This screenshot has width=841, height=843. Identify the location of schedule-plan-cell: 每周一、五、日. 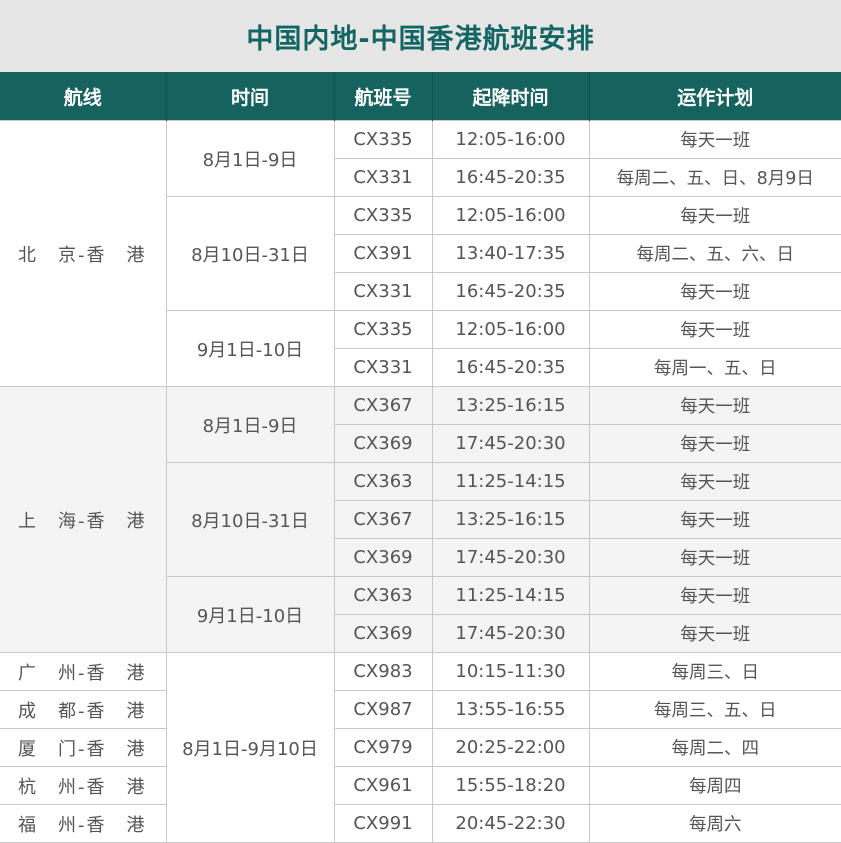
(714, 367).